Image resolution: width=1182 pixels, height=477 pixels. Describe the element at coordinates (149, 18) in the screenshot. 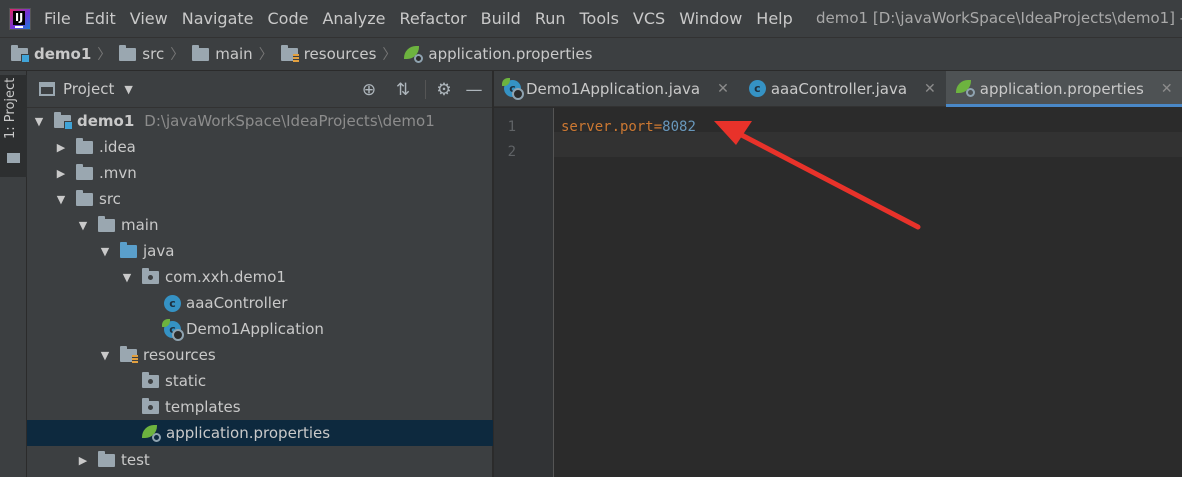

I see `menu-view: View` at that location.